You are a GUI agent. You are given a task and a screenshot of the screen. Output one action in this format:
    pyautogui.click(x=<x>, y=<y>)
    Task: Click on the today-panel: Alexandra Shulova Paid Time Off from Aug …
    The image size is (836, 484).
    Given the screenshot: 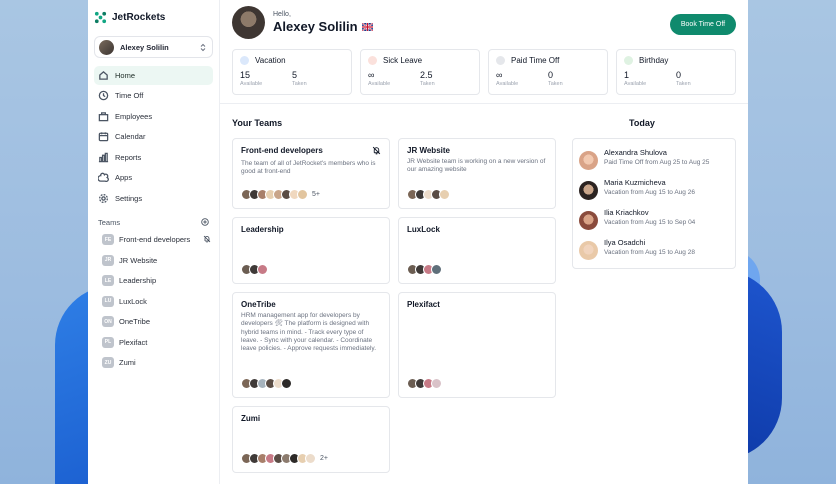 What is the action you would take?
    pyautogui.click(x=654, y=203)
    